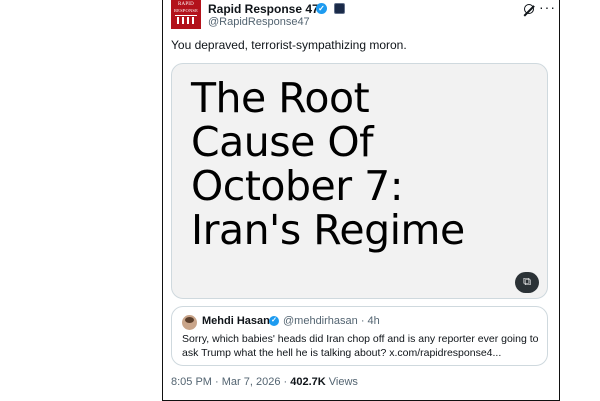  What do you see at coordinates (236, 321) in the screenshot?
I see `quoted-author-name: Mehdi Hasan` at bounding box center [236, 321].